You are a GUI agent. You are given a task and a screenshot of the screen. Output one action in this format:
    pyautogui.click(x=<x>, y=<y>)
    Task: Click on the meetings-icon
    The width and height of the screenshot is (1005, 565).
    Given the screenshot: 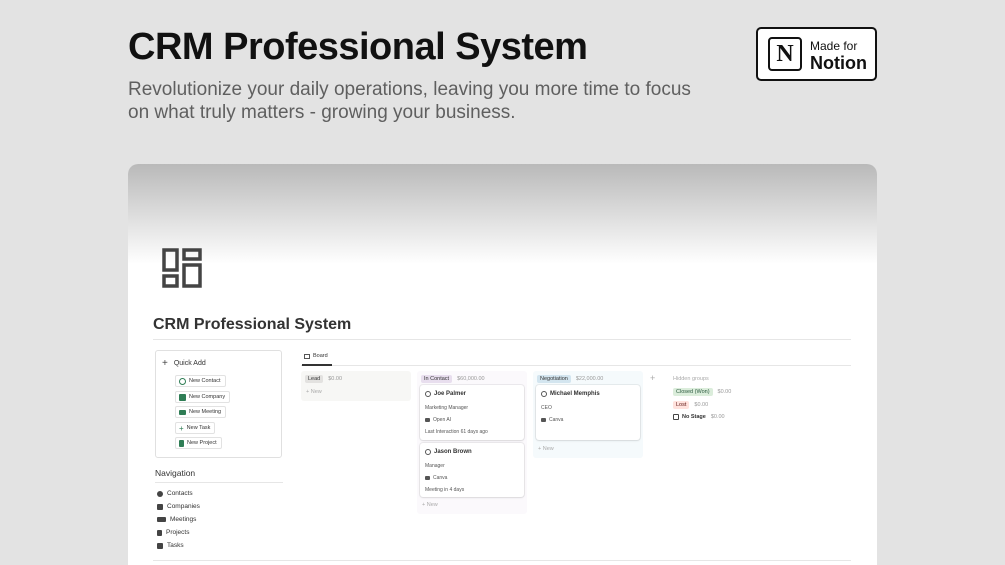 What is the action you would take?
    pyautogui.click(x=161, y=519)
    